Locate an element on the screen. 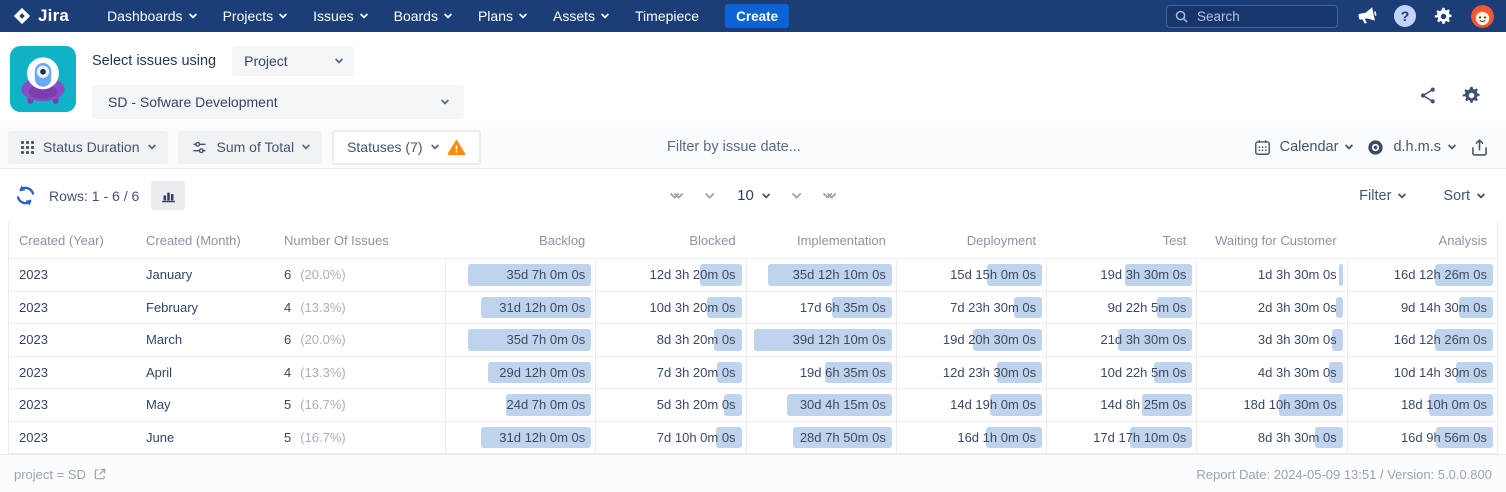 Image resolution: width=1506 pixels, height=492 pixels. refresh-button is located at coordinates (25, 195).